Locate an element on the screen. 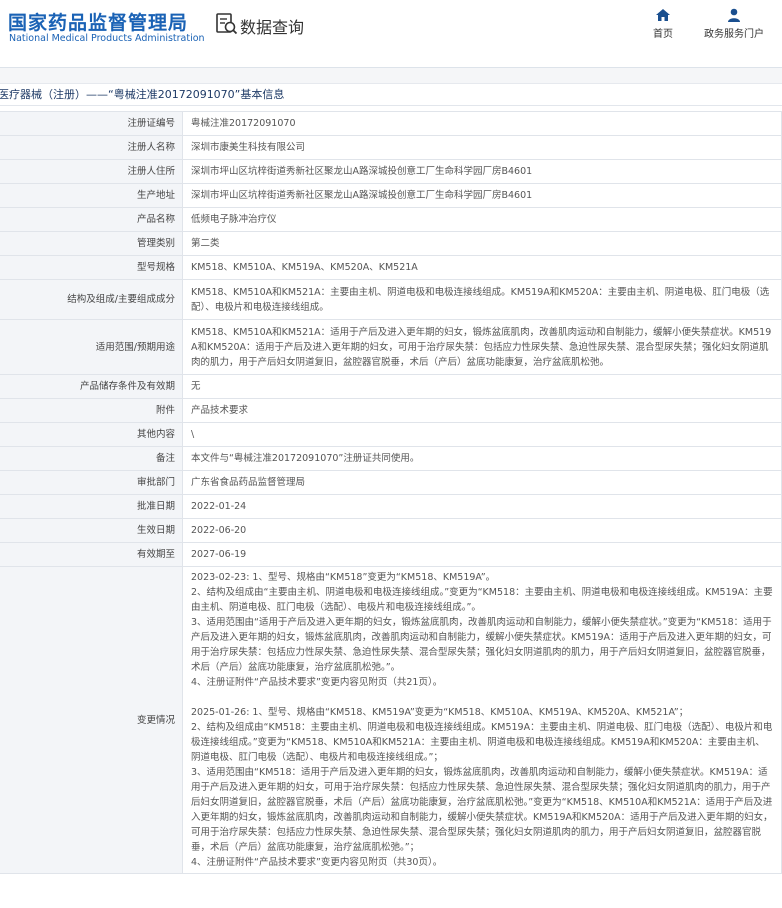 The image size is (782, 908). row-label: 注册人名称 is located at coordinates (91, 147).